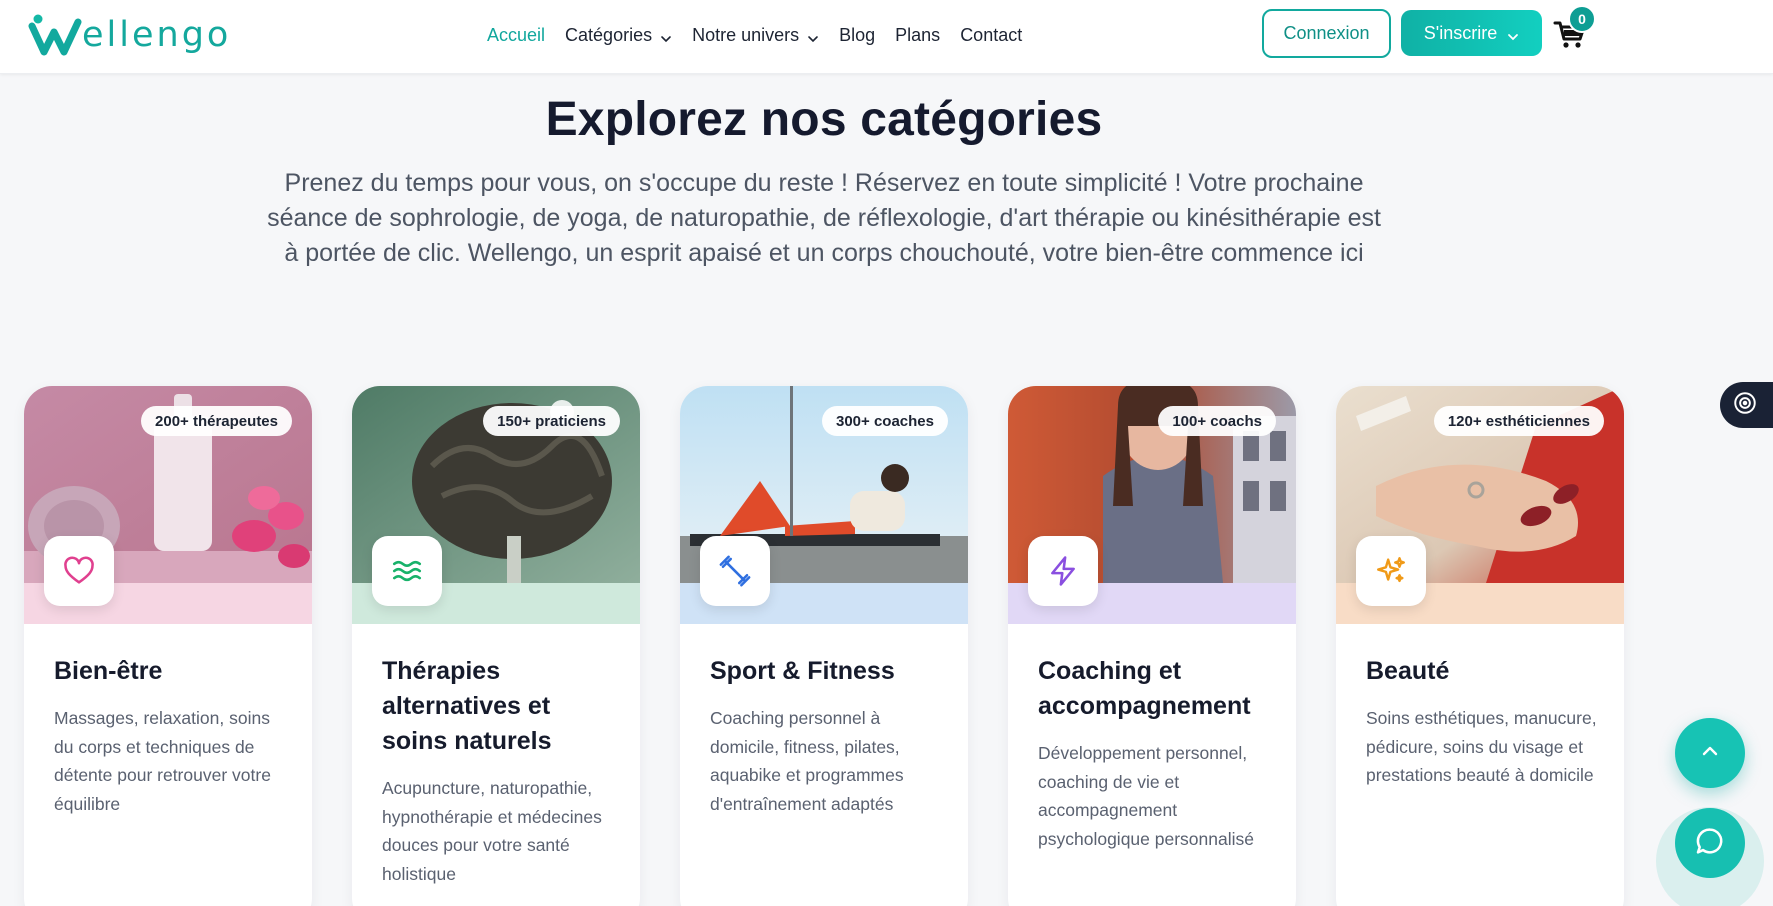  Describe the element at coordinates (467, 706) in the screenshot. I see `category-title: Thérapies alternatives et soins naturels` at that location.